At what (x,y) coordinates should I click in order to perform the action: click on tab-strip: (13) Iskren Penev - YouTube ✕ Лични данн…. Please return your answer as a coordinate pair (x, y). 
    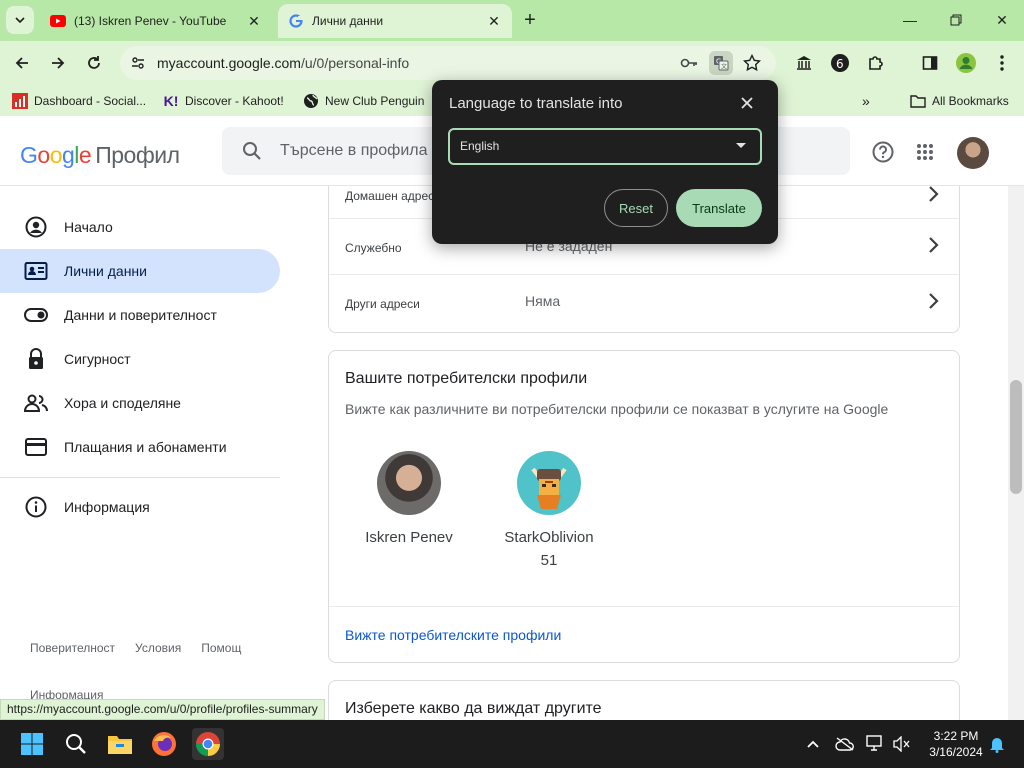
    Looking at the image, I should click on (512, 20).